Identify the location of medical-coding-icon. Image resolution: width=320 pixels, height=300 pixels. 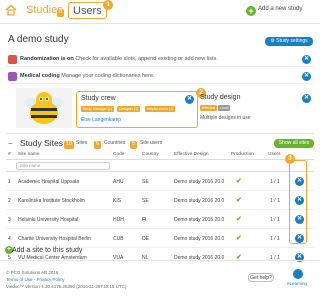
(12, 76).